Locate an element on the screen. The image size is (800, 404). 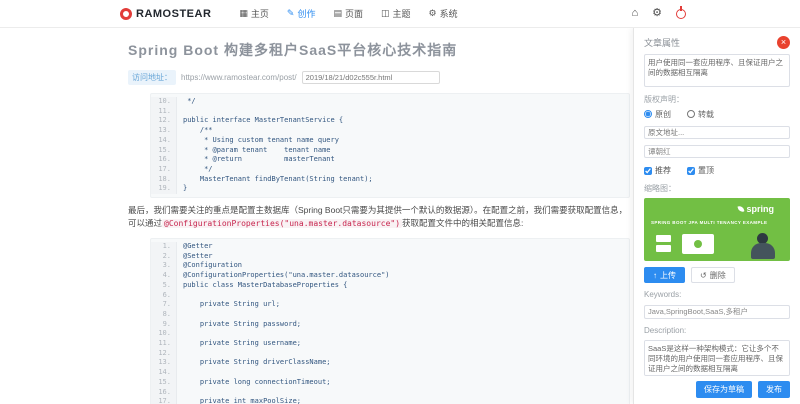
radio-original-input is located at coordinates (648, 114).